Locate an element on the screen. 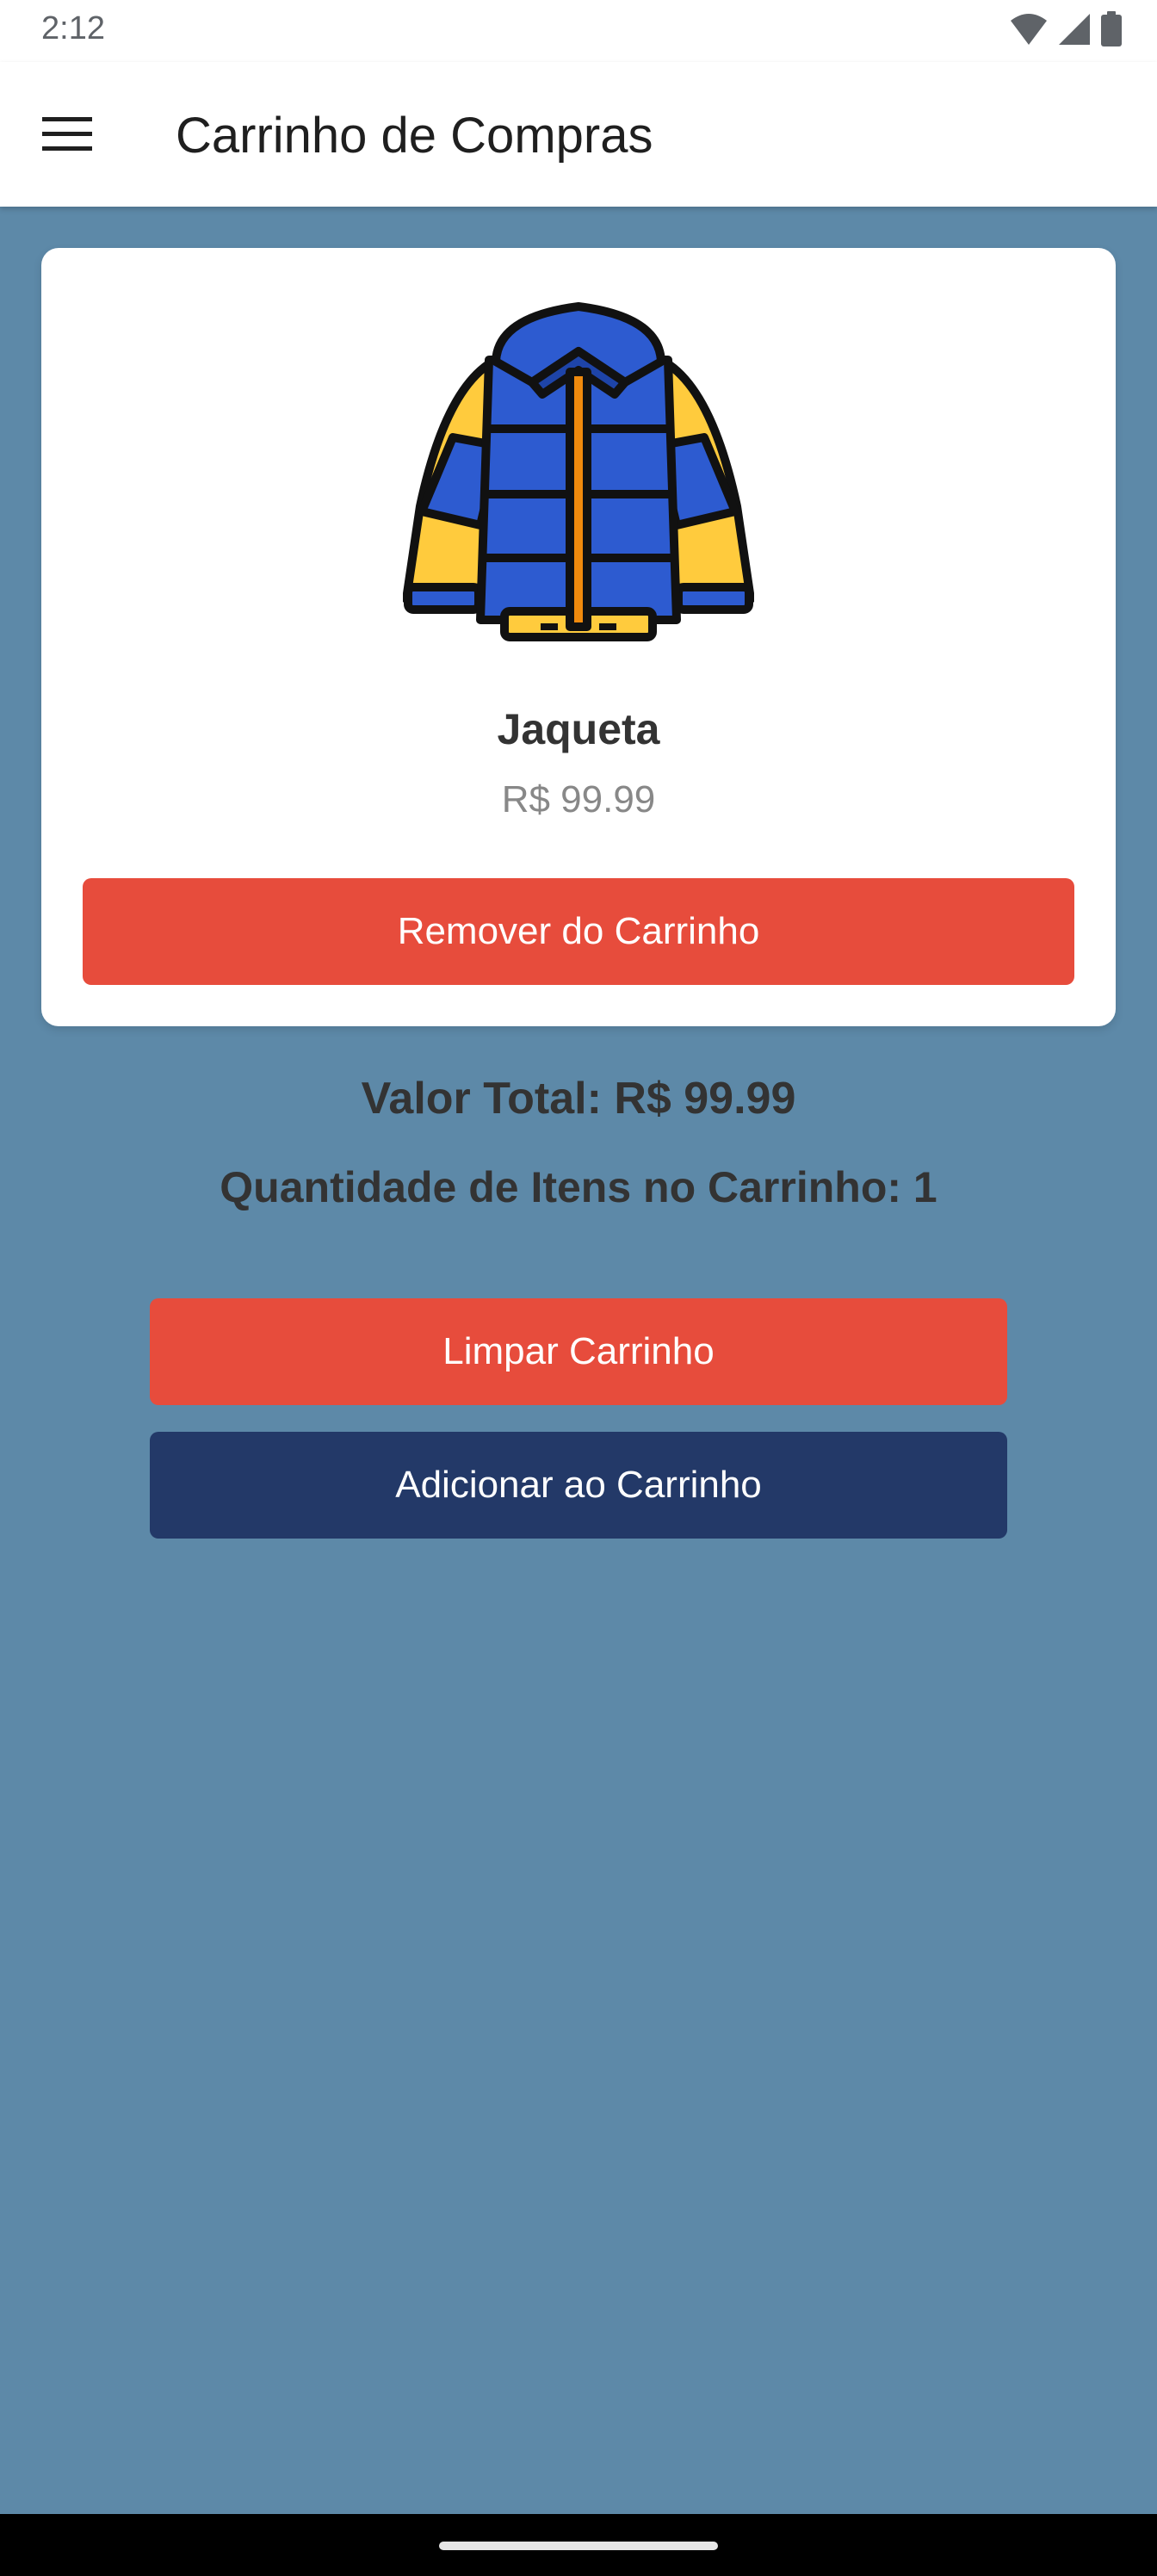 Image resolution: width=1157 pixels, height=2576 pixels. product-price: R$ 99.99 is located at coordinates (579, 799).